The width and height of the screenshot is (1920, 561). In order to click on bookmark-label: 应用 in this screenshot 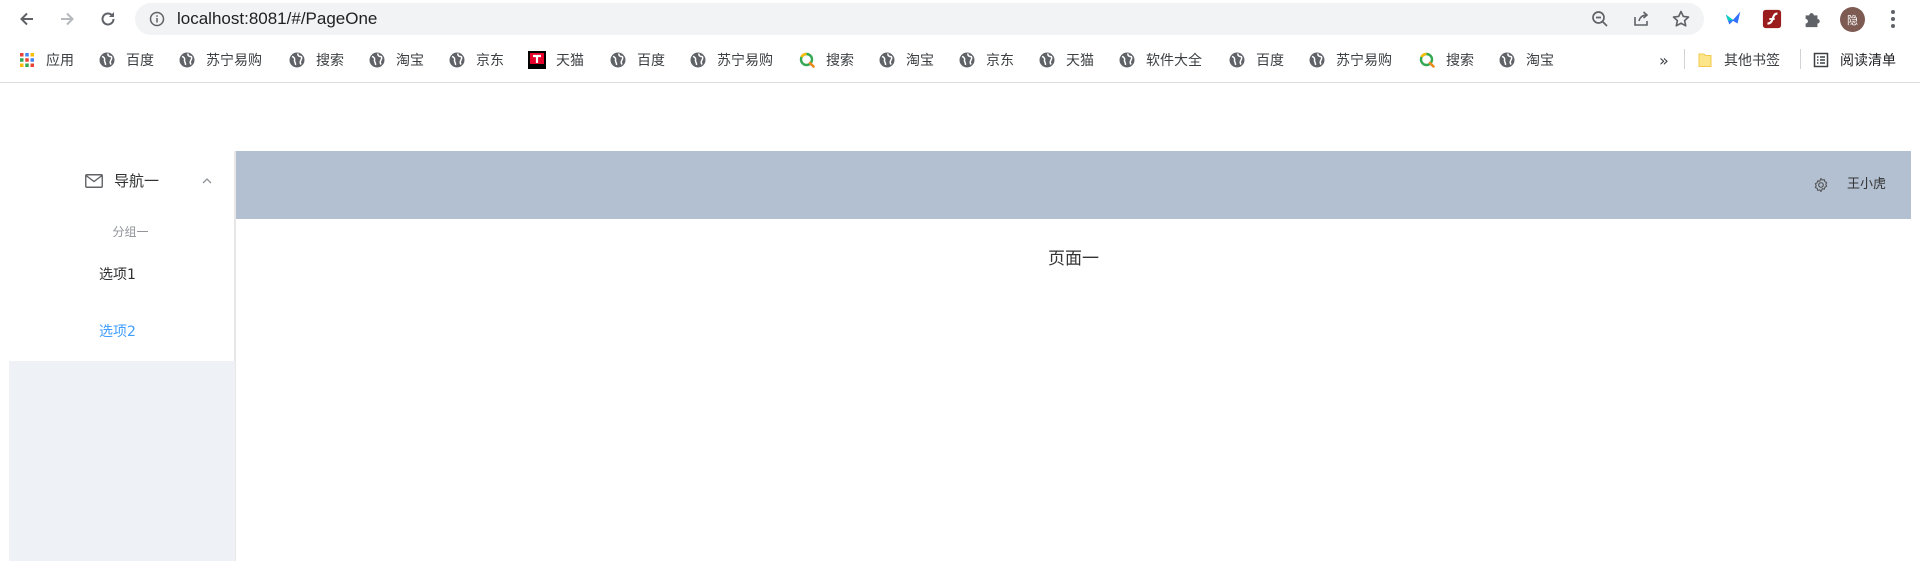, I will do `click(60, 61)`.